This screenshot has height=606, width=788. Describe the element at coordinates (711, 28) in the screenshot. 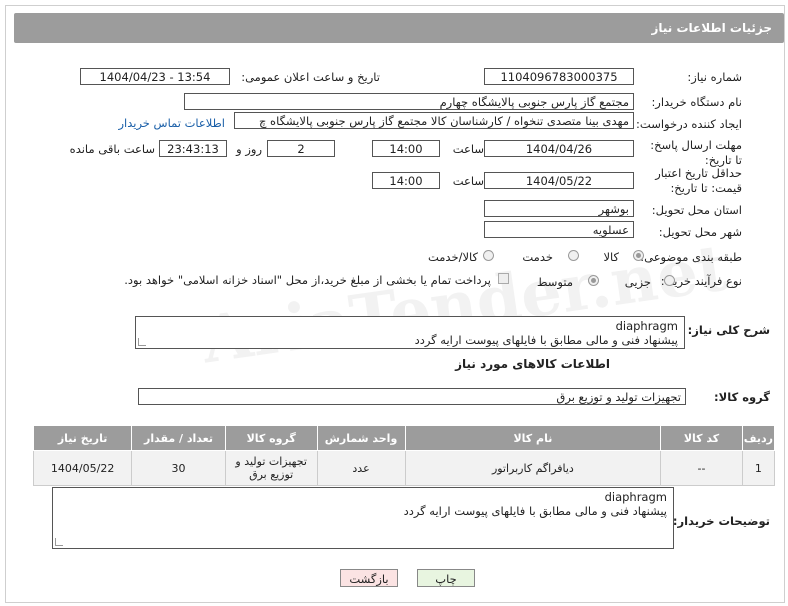

I see `page-title: جزئیات اطلاعات نیاز` at that location.